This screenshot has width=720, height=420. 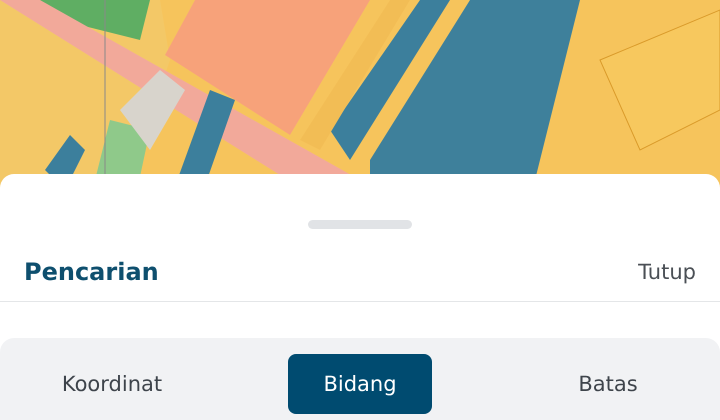 I want to click on tab: Batas, so click(x=608, y=384).